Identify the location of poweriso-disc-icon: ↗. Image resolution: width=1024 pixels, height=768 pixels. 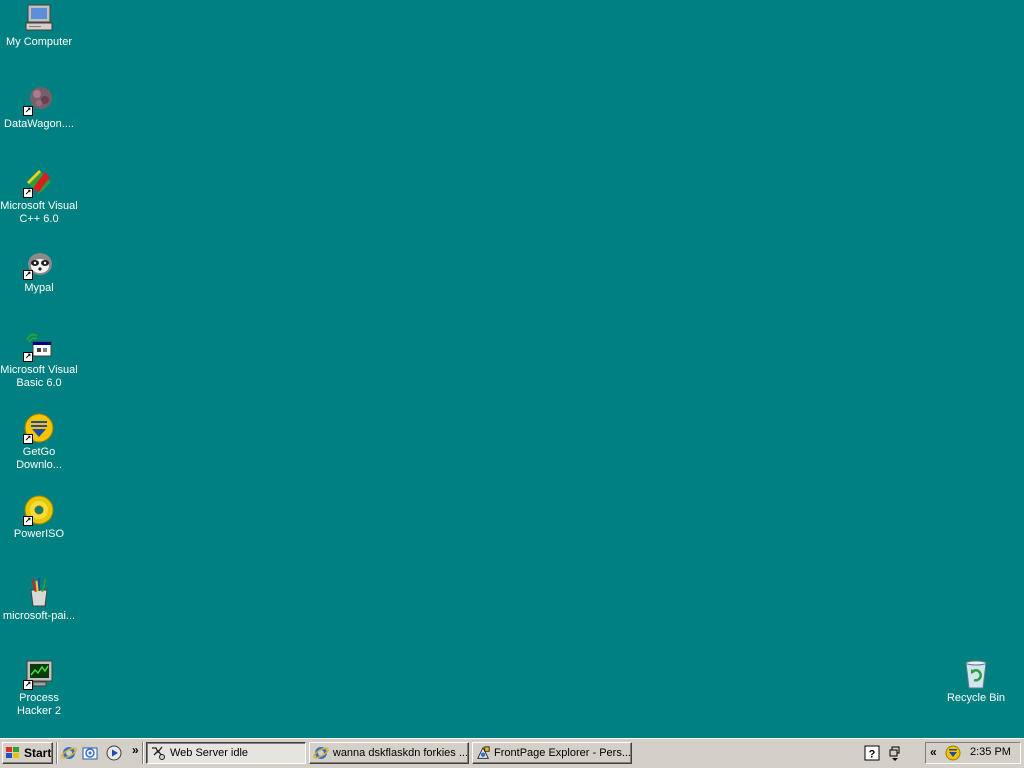
(39, 510).